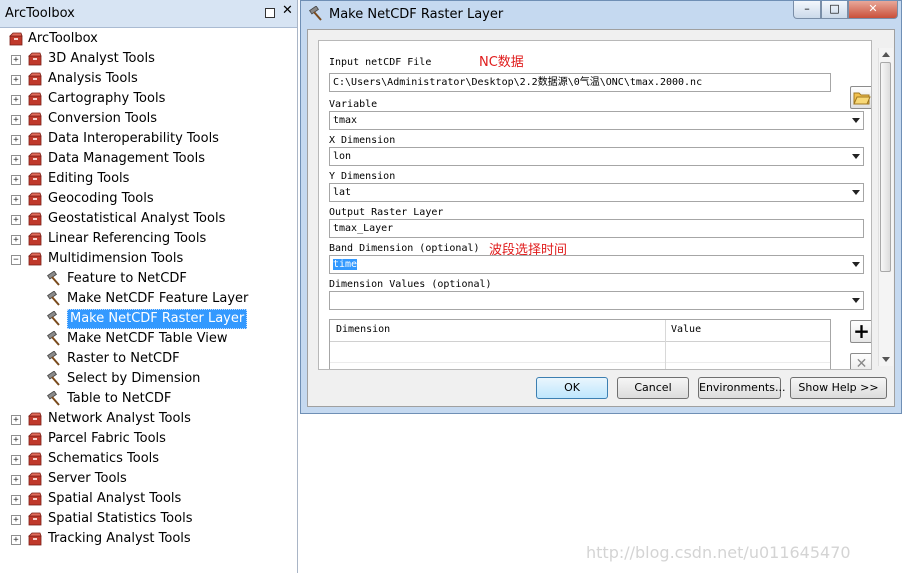 The width and height of the screenshot is (907, 573). I want to click on variable-value: tmax, so click(345, 120).